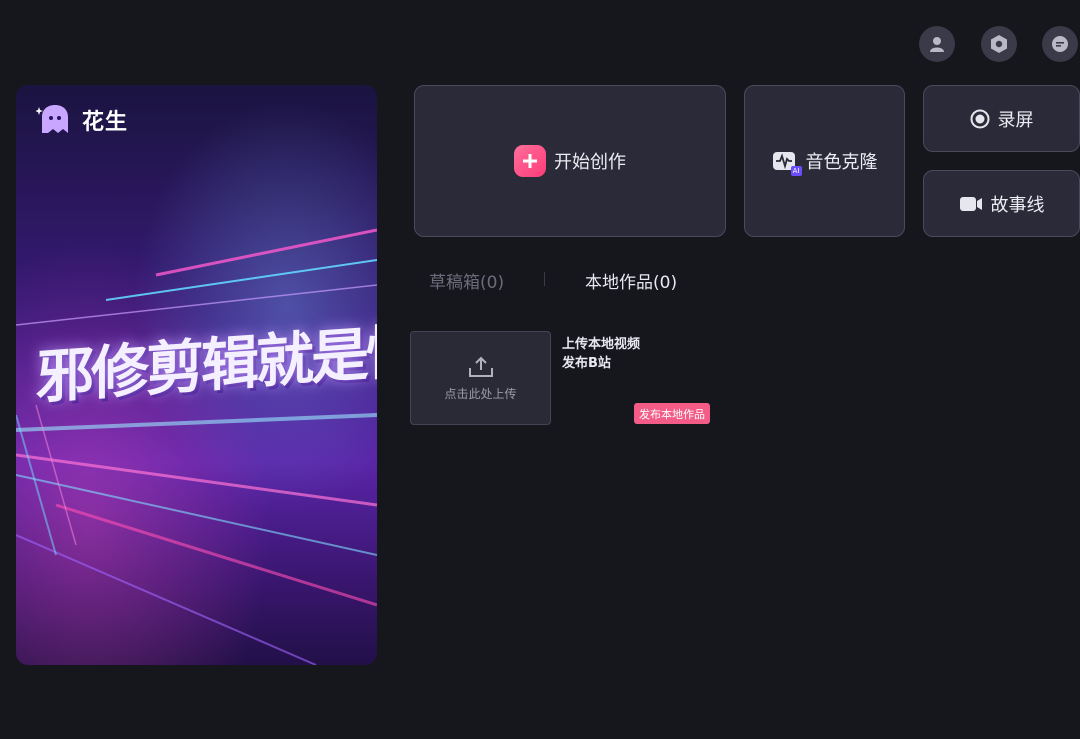 This screenshot has width=1080, height=739. What do you see at coordinates (105, 122) in the screenshot?
I see `brand-name: 花生` at bounding box center [105, 122].